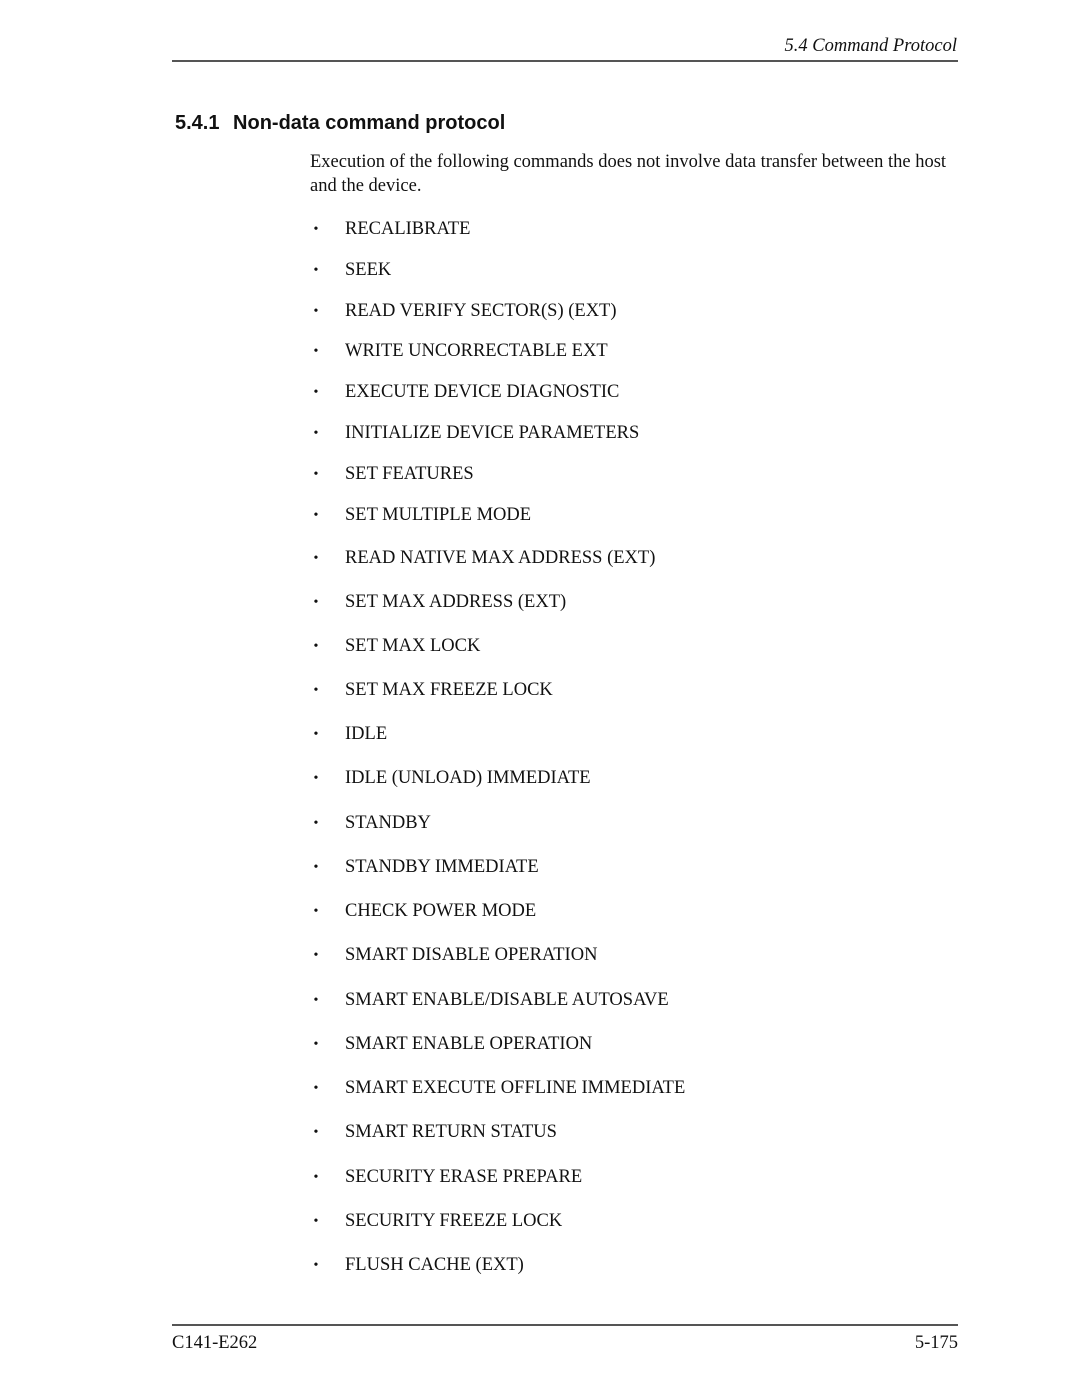  I want to click on command-name: IDLE (UNLOAD) IMMEDIATE, so click(468, 778).